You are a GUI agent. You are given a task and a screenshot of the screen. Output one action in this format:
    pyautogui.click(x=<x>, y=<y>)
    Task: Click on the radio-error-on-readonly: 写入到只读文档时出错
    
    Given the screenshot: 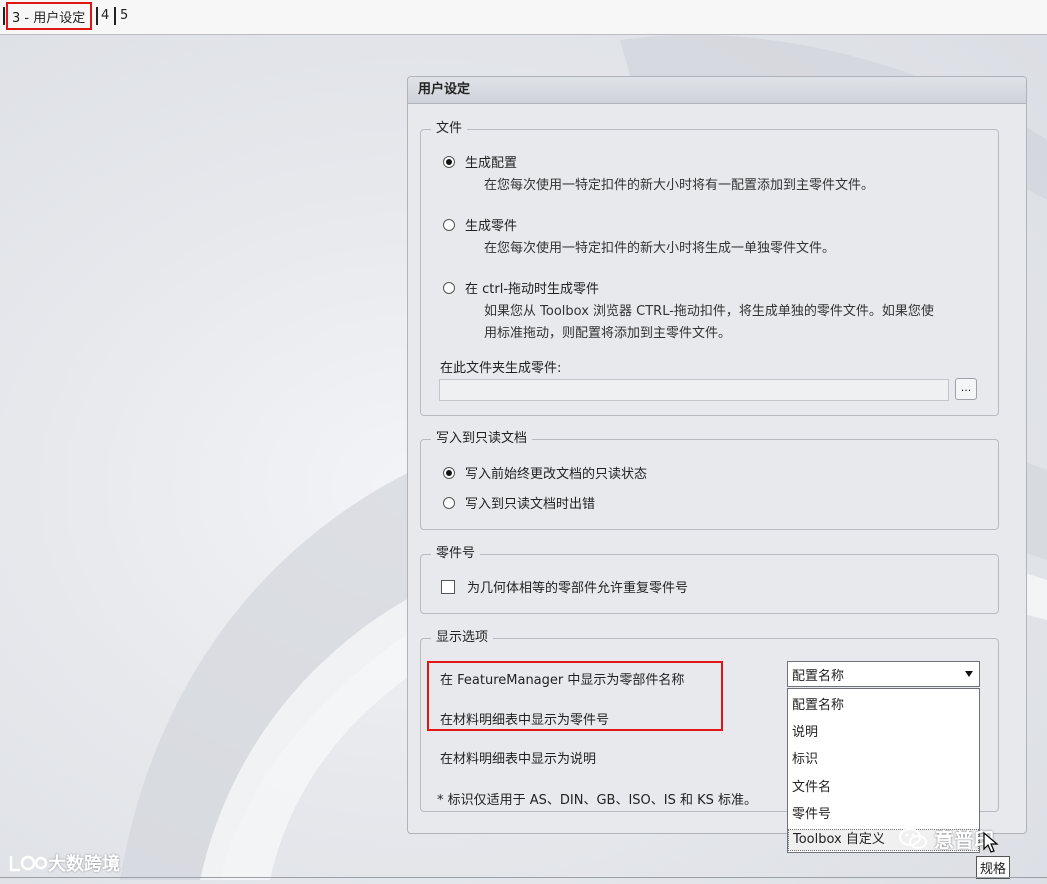 What is the action you would take?
    pyautogui.click(x=519, y=502)
    